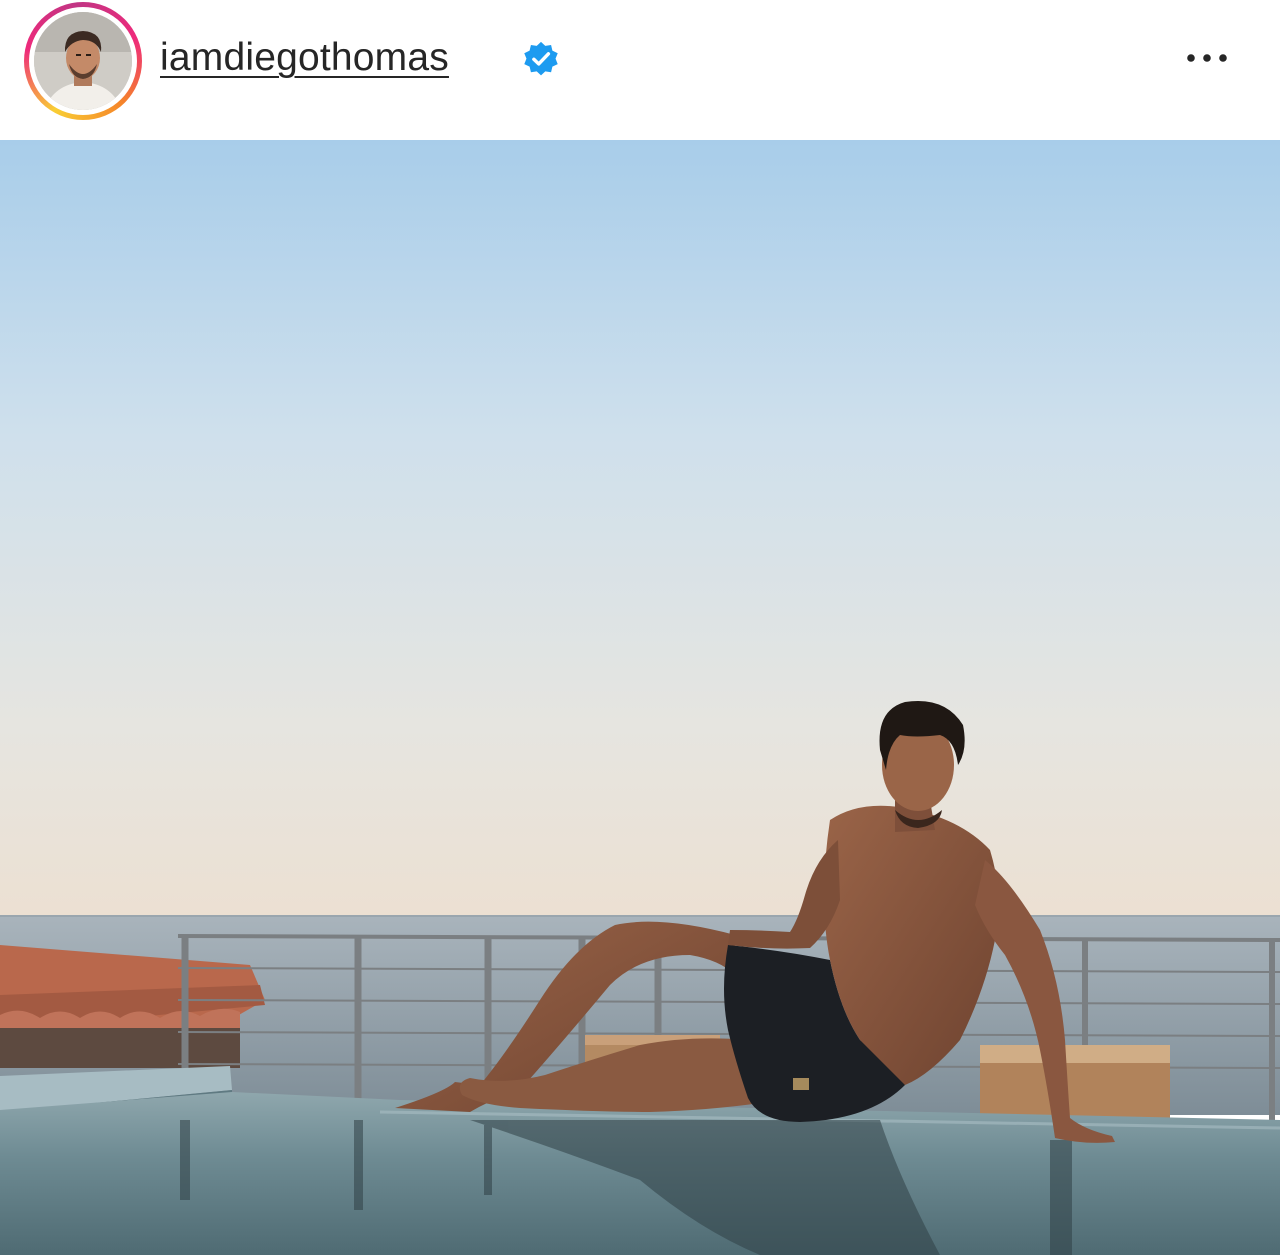  I want to click on avatar-border, so click(83, 61).